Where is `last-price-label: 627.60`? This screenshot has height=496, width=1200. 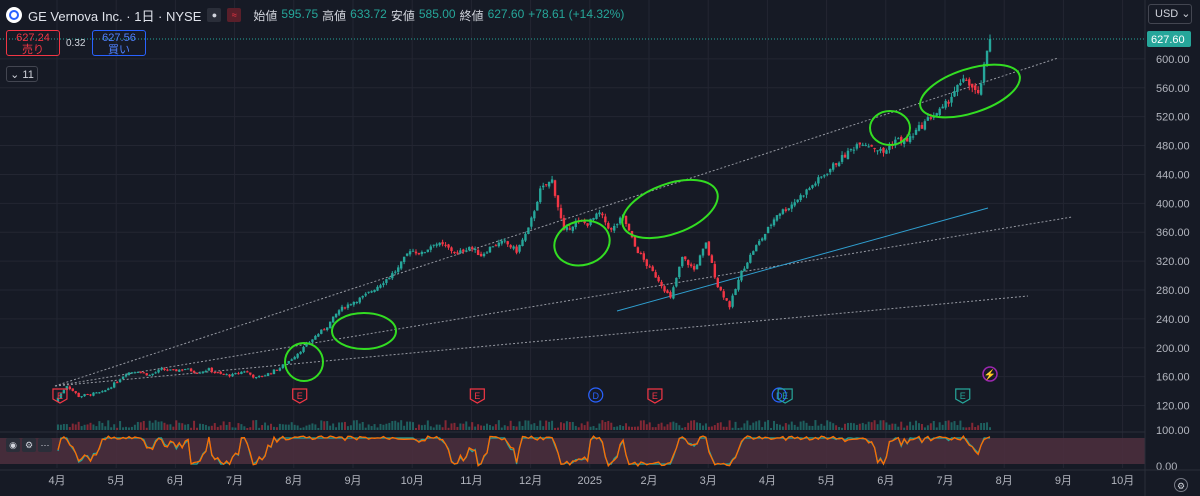 last-price-label: 627.60 is located at coordinates (1168, 40).